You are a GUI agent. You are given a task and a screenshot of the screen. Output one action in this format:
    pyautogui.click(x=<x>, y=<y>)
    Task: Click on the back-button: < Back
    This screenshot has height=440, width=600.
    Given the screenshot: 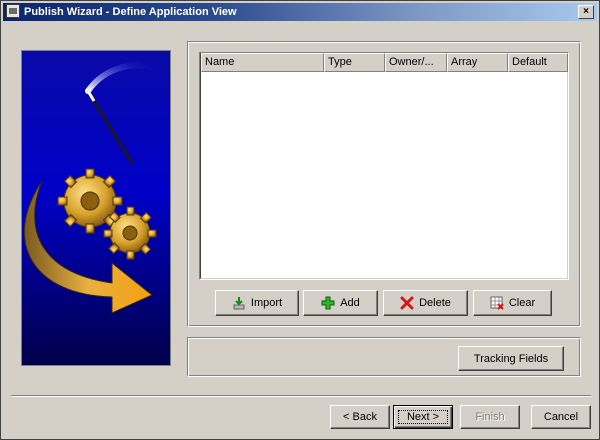 What is the action you would take?
    pyautogui.click(x=360, y=417)
    